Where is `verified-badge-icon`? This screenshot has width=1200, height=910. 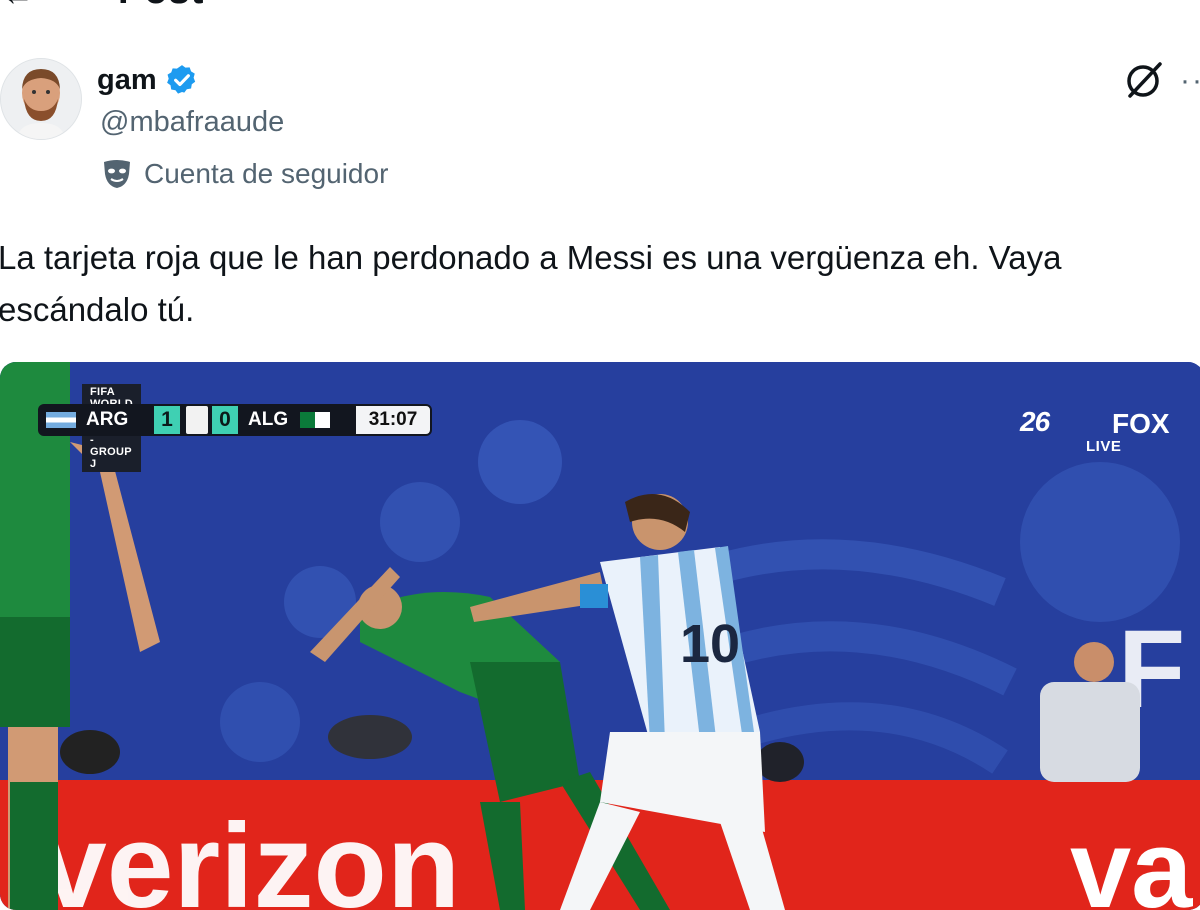 verified-badge-icon is located at coordinates (182, 80).